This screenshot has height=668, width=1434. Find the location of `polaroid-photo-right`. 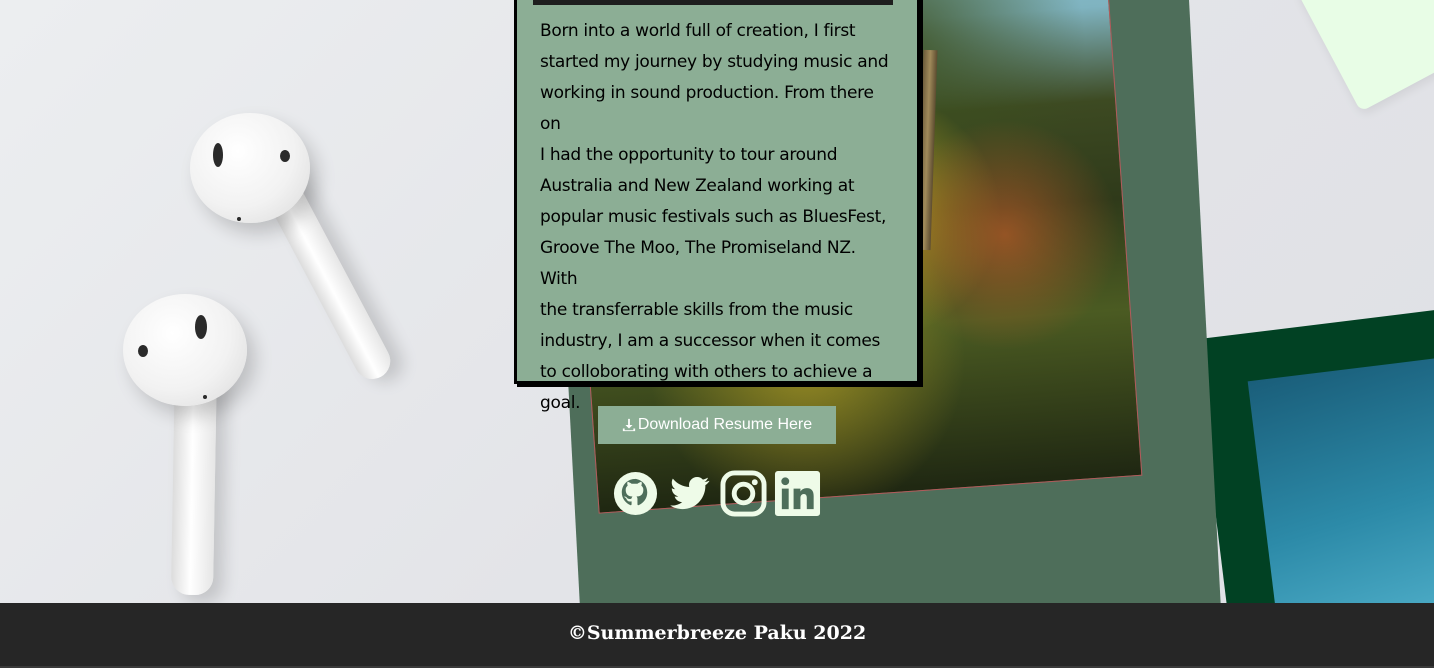

polaroid-photo-right is located at coordinates (1314, 453).